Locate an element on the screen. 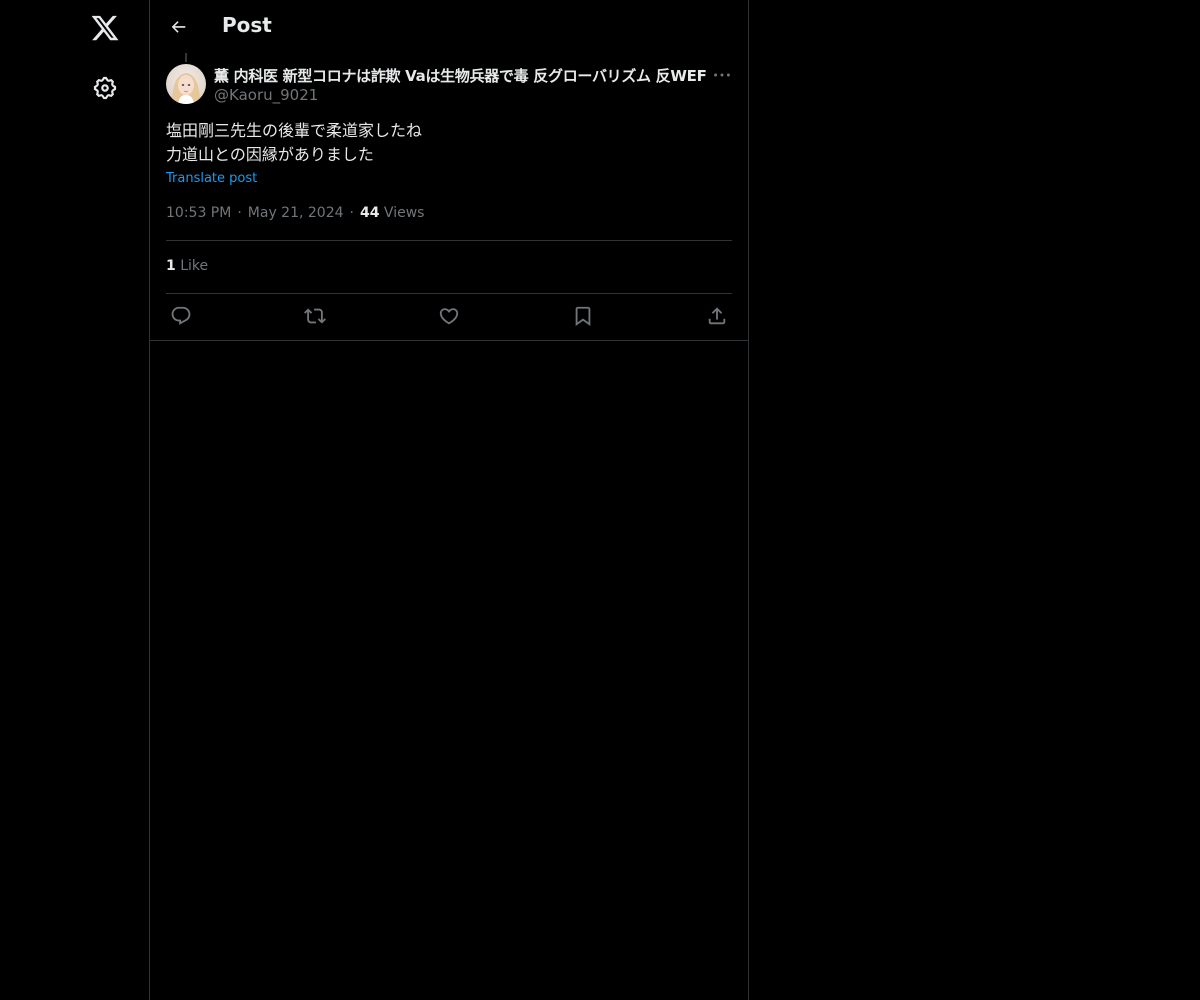  gear-icon is located at coordinates (105, 88).